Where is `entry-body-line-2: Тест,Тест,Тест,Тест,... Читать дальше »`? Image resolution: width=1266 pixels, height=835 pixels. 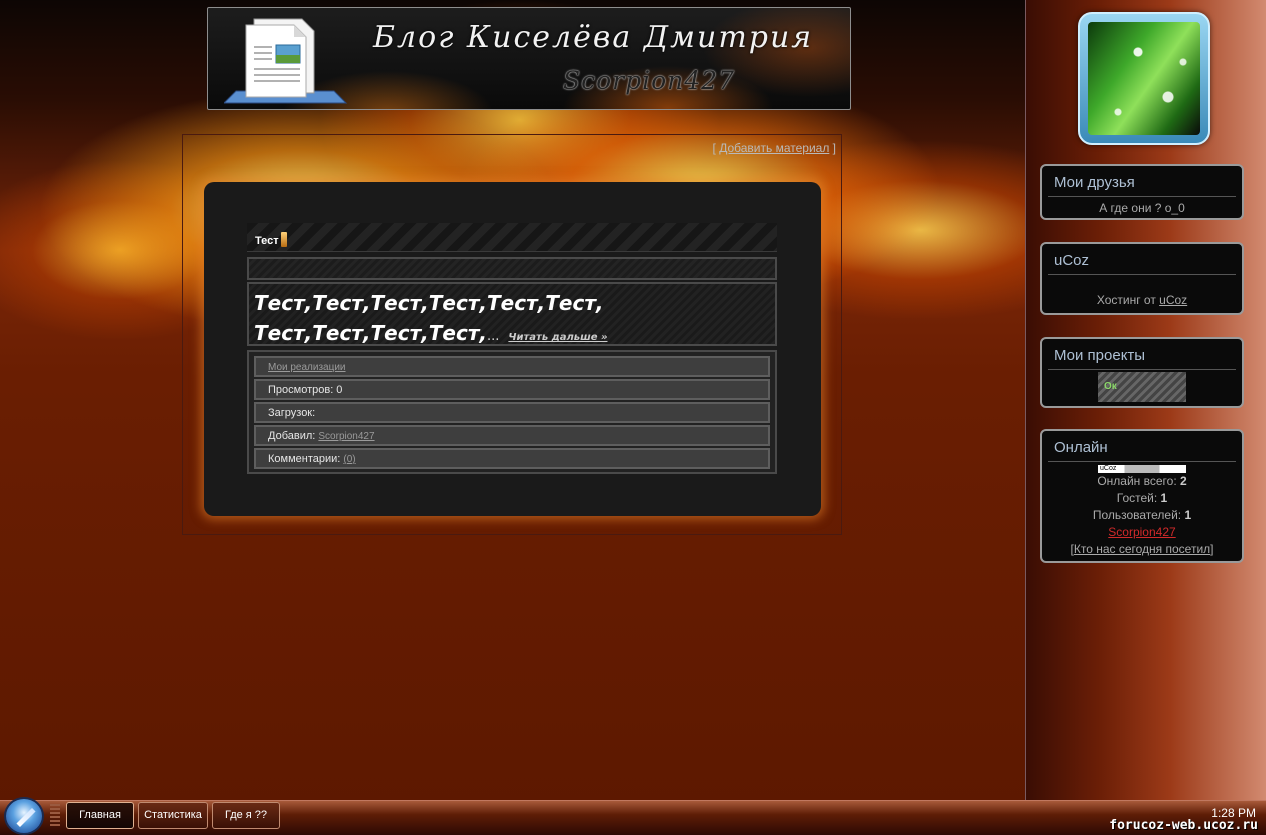
entry-body-line-2: Тест,Тест,Тест,Тест,... Читать дальше » is located at coordinates (512, 335).